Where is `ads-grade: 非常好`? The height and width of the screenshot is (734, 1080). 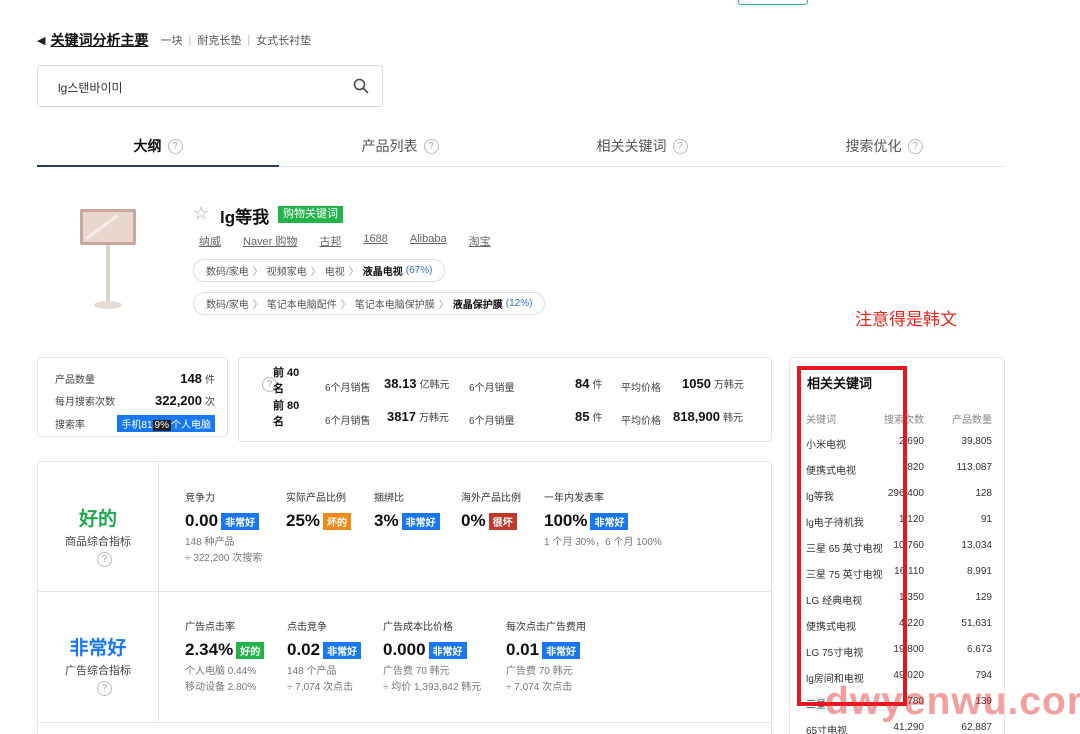 ads-grade: 非常好 is located at coordinates (98, 648).